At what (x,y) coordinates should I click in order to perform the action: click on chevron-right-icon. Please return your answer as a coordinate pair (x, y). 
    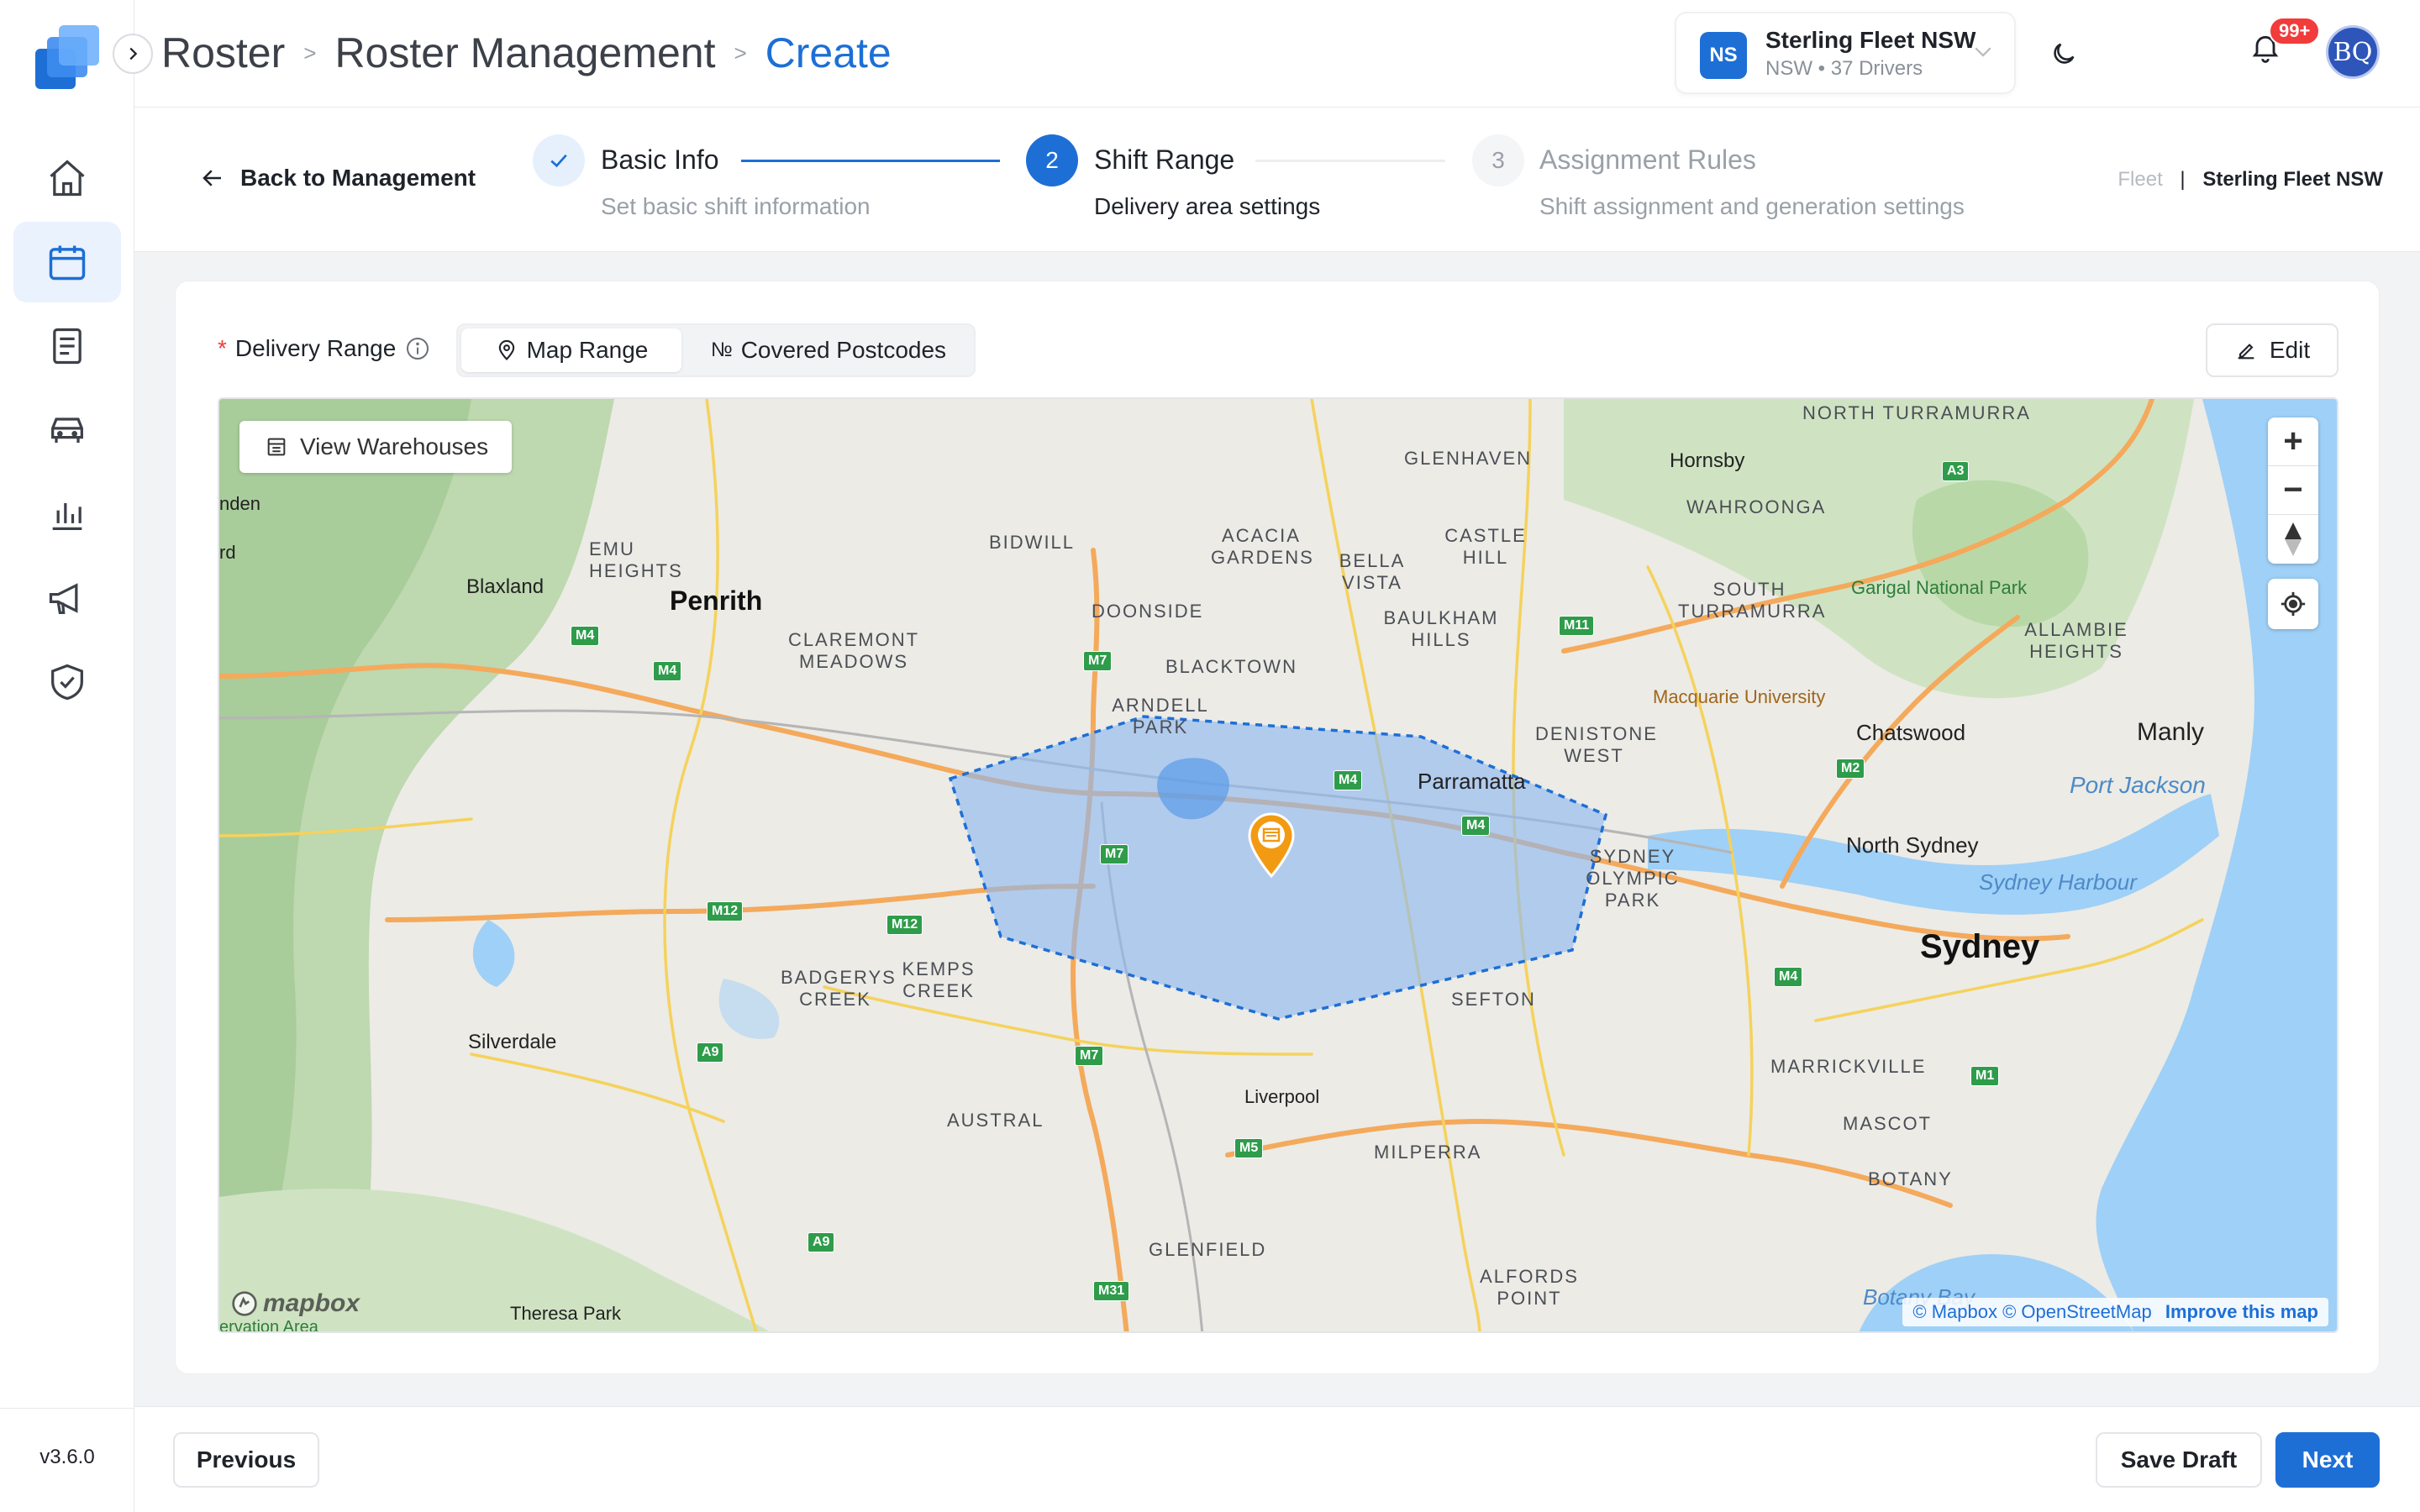
    Looking at the image, I should click on (133, 53).